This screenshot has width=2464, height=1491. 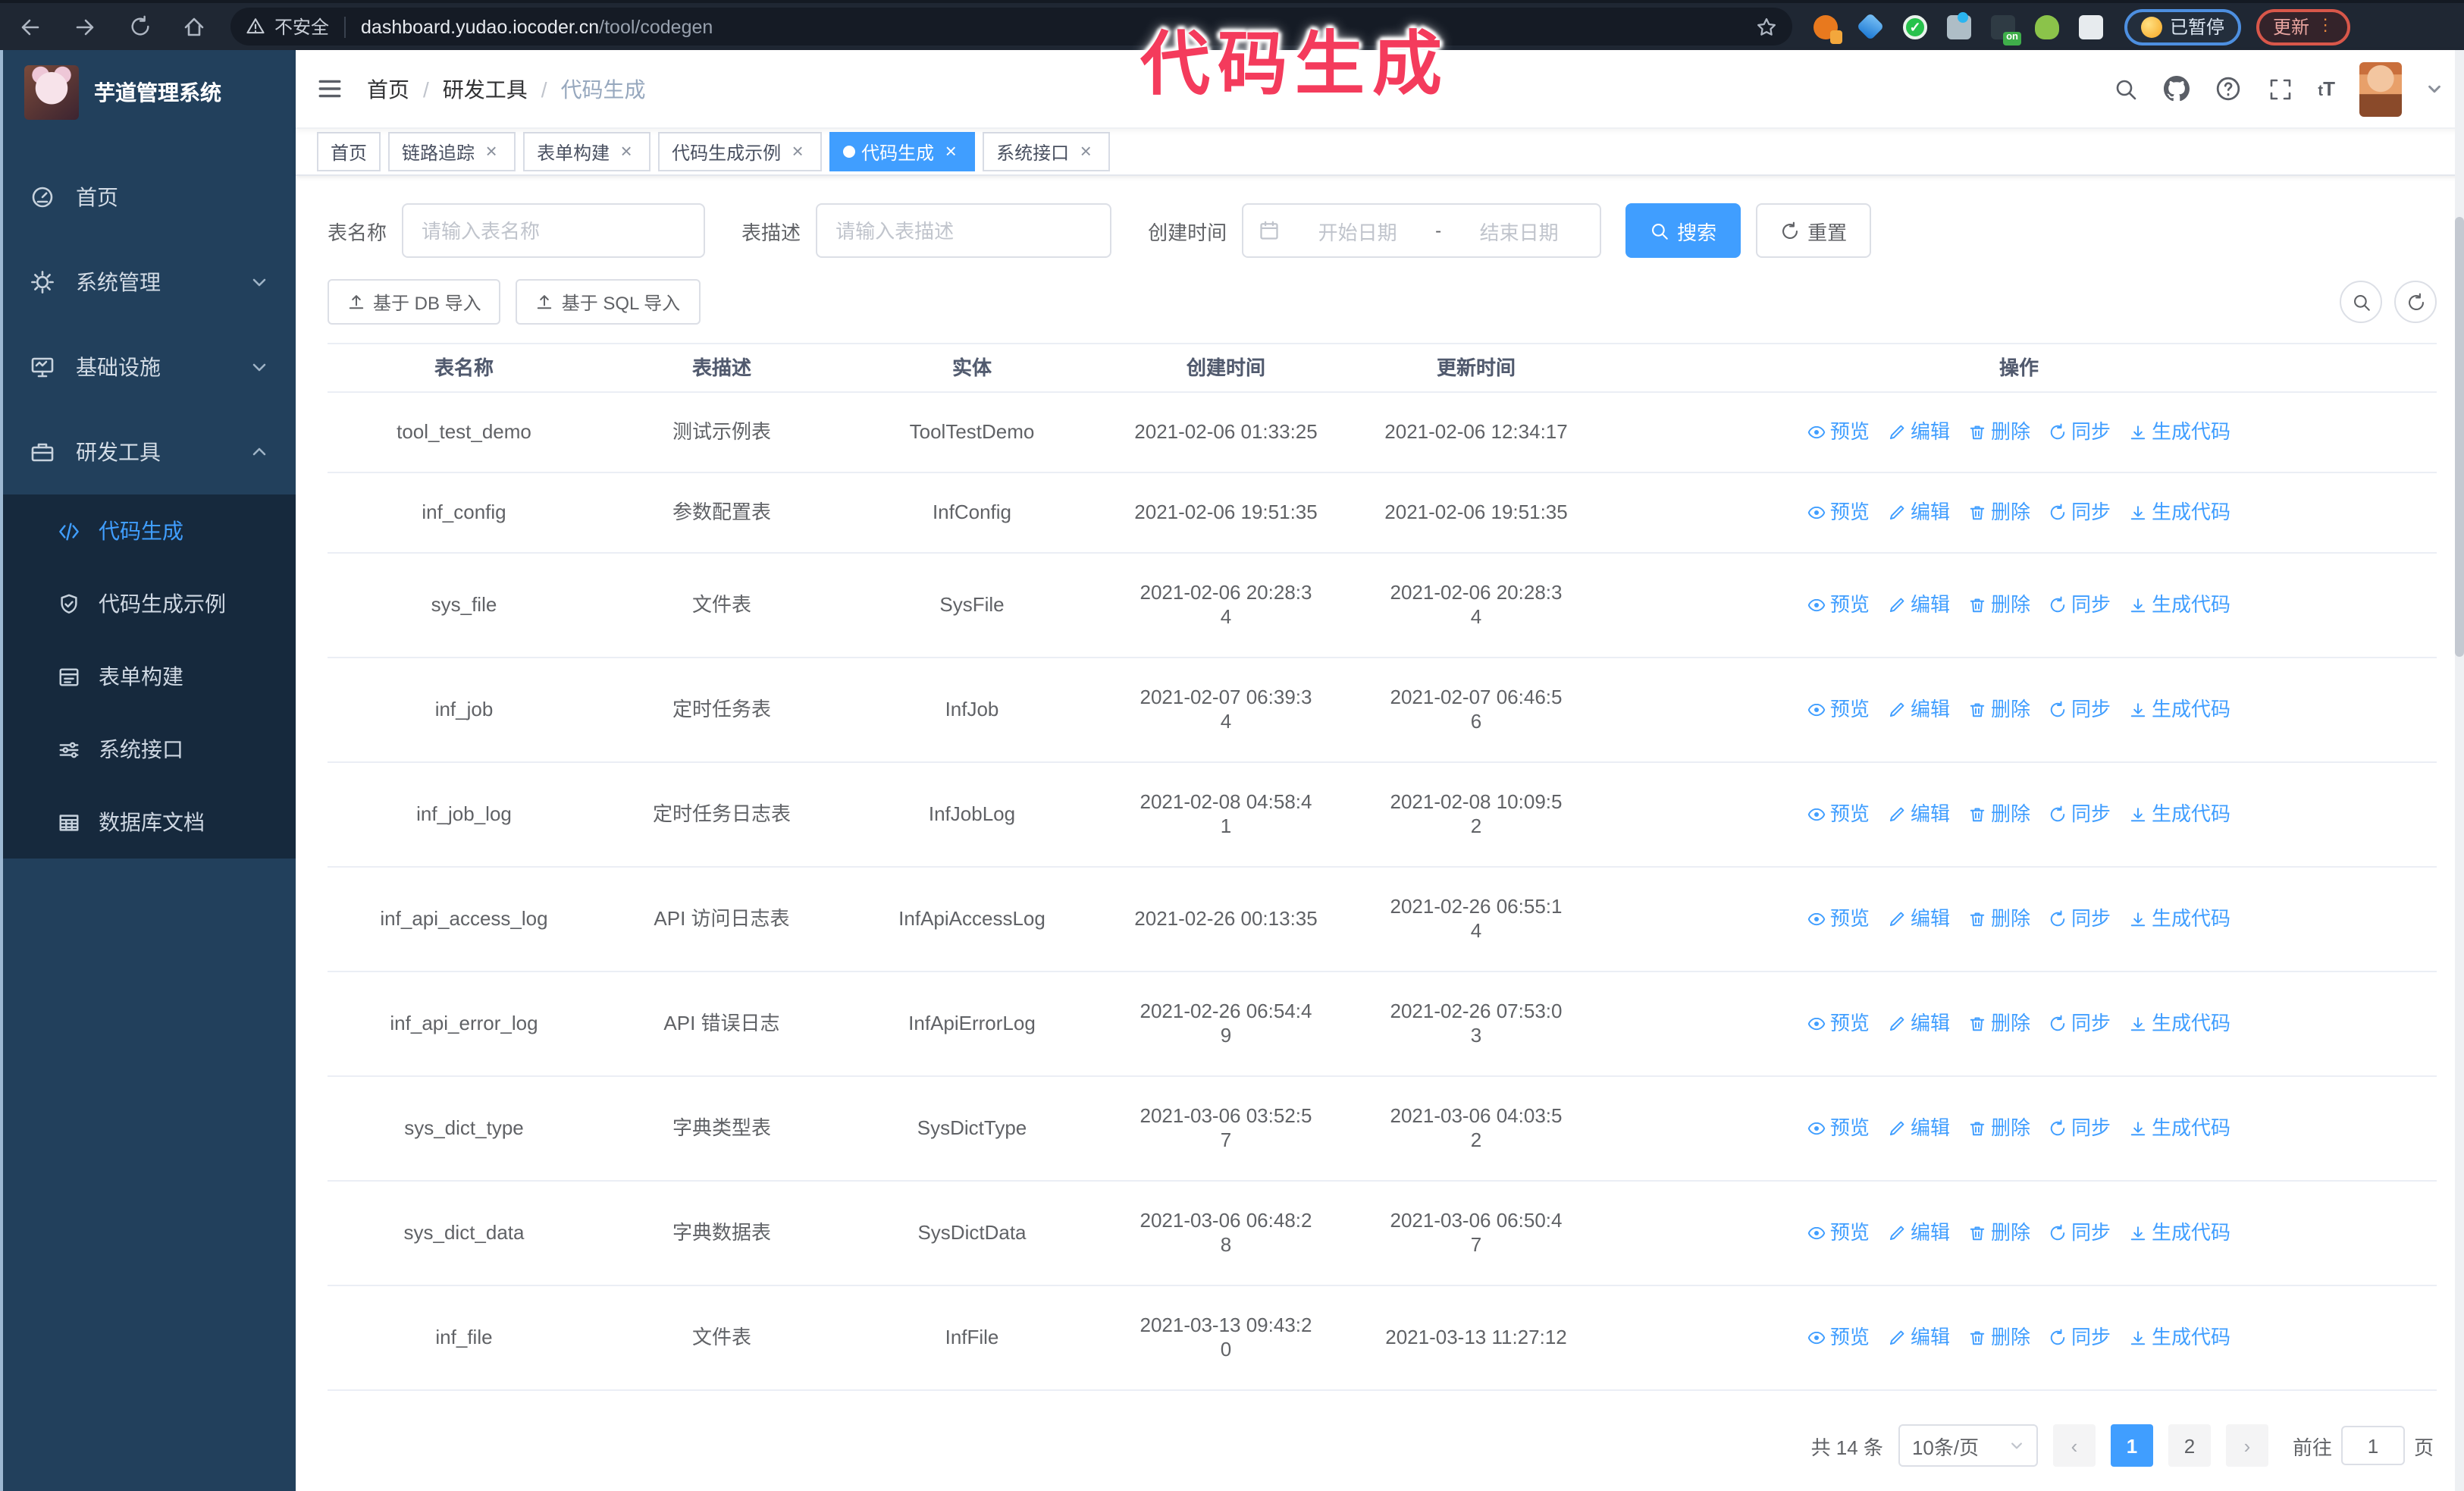 What do you see at coordinates (2372, 1445) in the screenshot?
I see `goto-page-input` at bounding box center [2372, 1445].